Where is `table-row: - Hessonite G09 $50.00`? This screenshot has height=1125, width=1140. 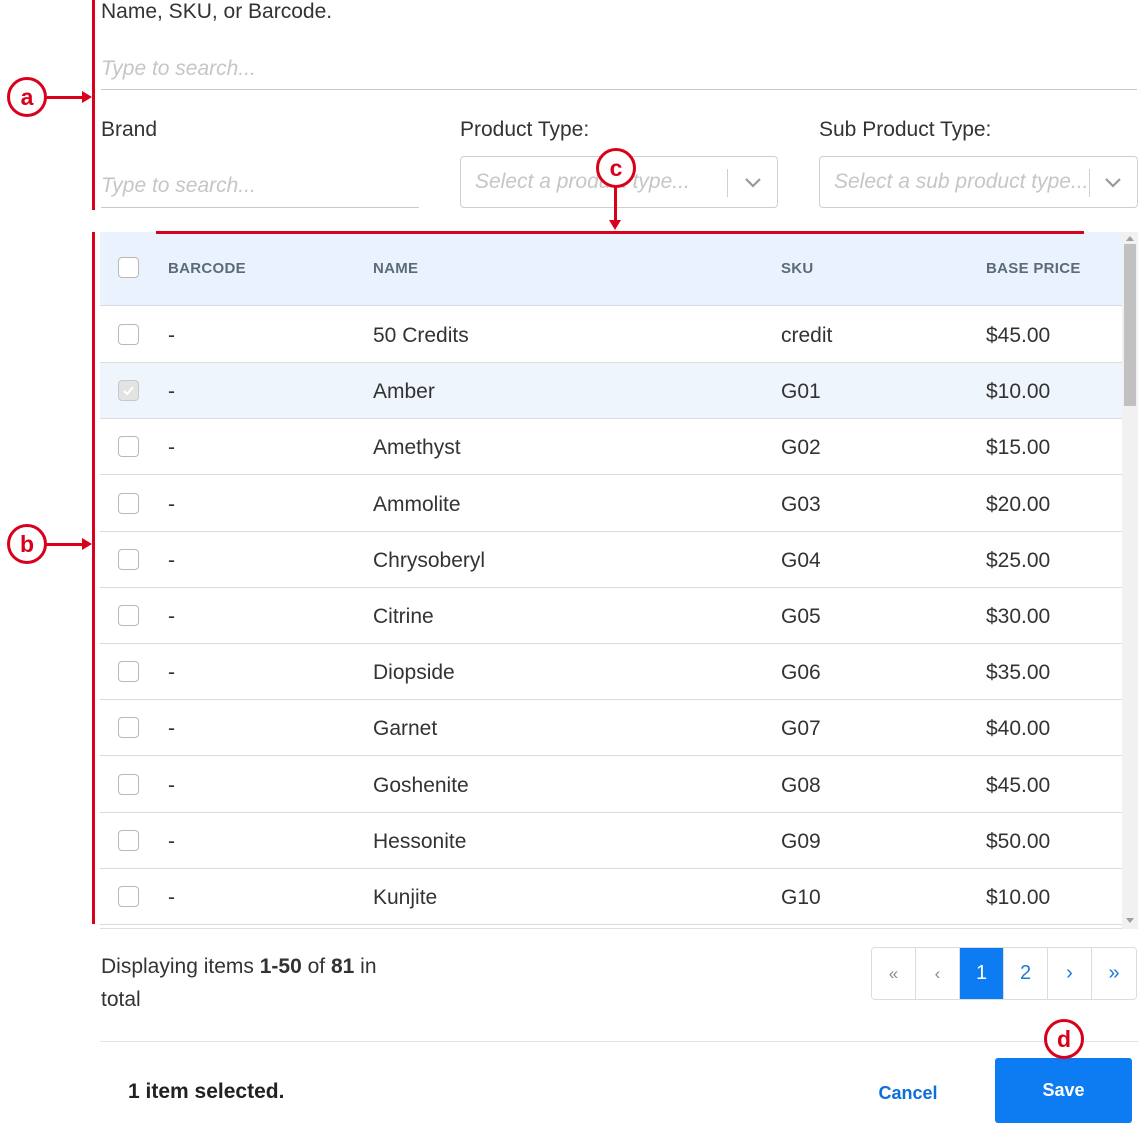
table-row: - Hessonite G09 $50.00 is located at coordinates (611, 840).